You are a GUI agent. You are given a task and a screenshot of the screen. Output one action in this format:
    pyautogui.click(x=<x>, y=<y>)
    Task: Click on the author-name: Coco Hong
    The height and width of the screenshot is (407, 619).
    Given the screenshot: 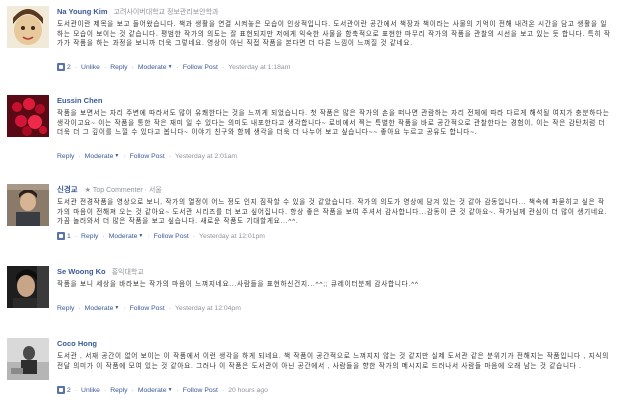 What is the action you would take?
    pyautogui.click(x=77, y=343)
    